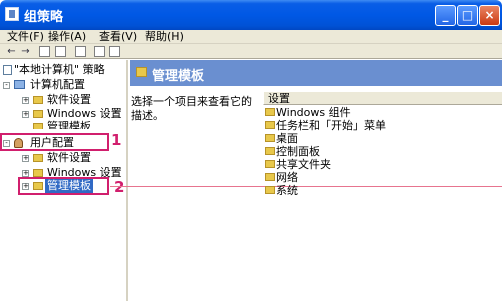 This screenshot has width=502, height=301. I want to click on list-item-label: 桌面, so click(287, 138).